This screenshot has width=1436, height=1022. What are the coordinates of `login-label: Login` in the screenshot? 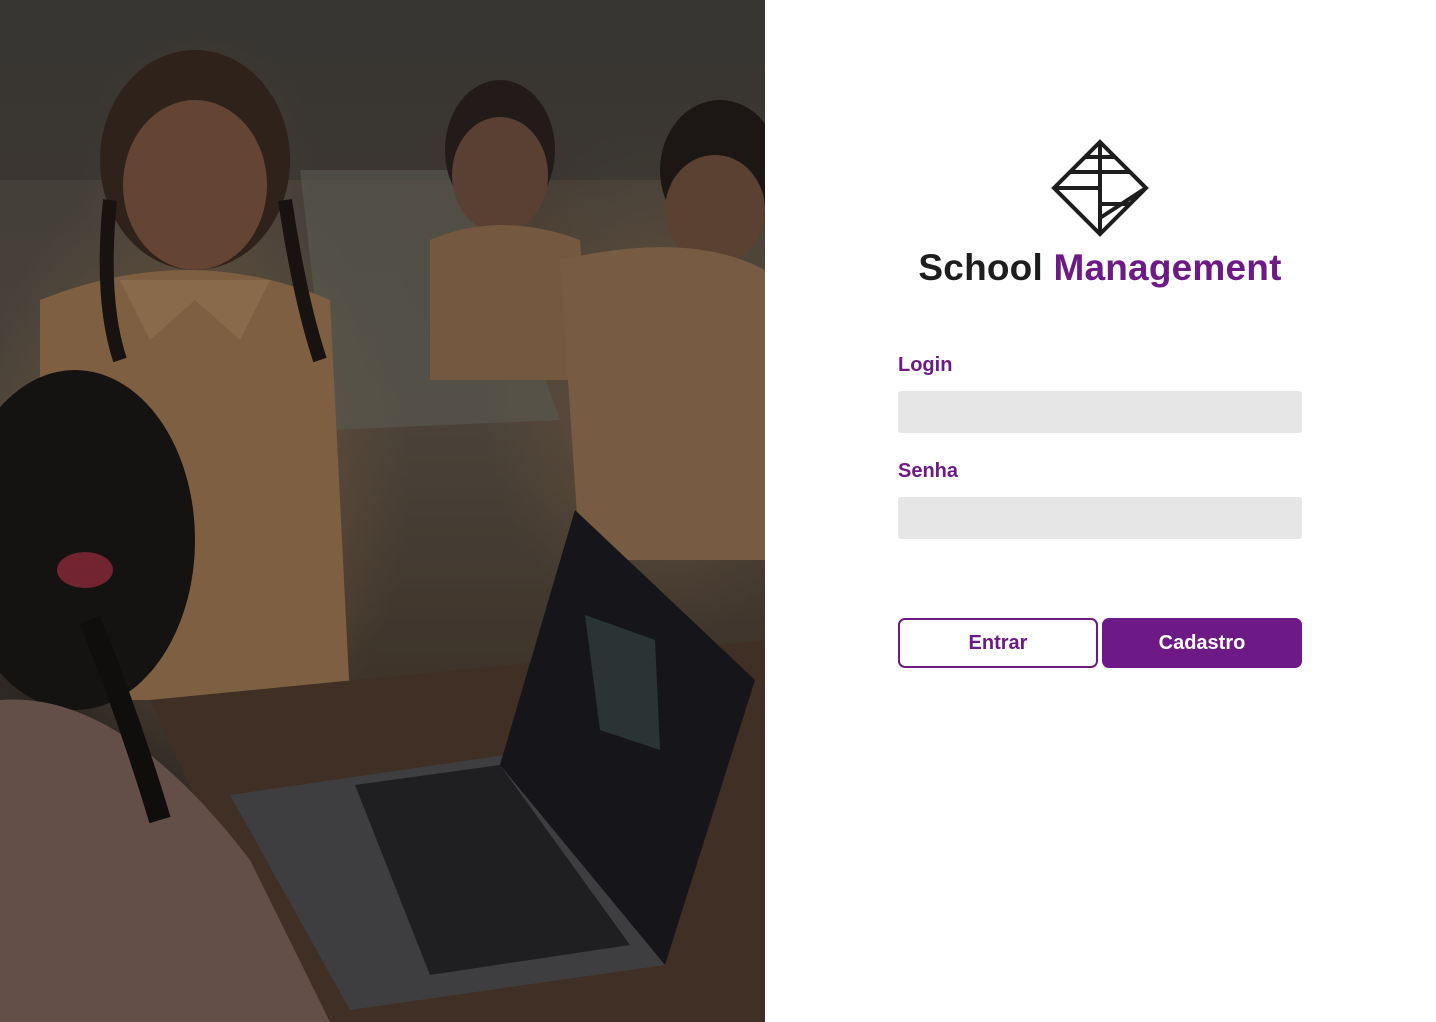 It's located at (925, 365).